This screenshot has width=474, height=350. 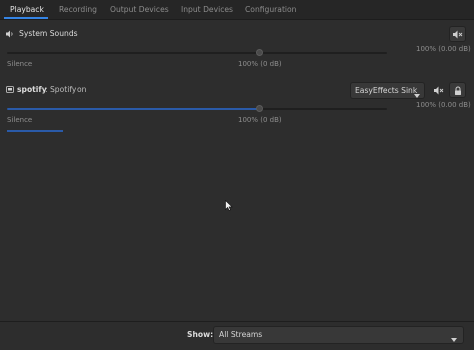 What do you see at coordinates (454, 340) in the screenshot?
I see `chevron-down-icon` at bounding box center [454, 340].